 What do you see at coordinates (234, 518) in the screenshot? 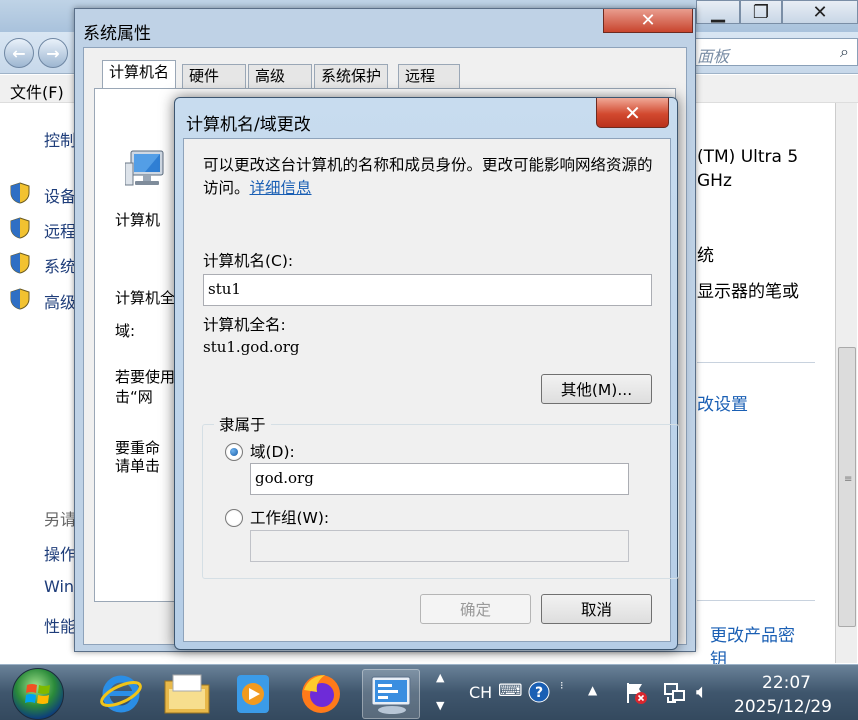
I see `workgroup-radio` at bounding box center [234, 518].